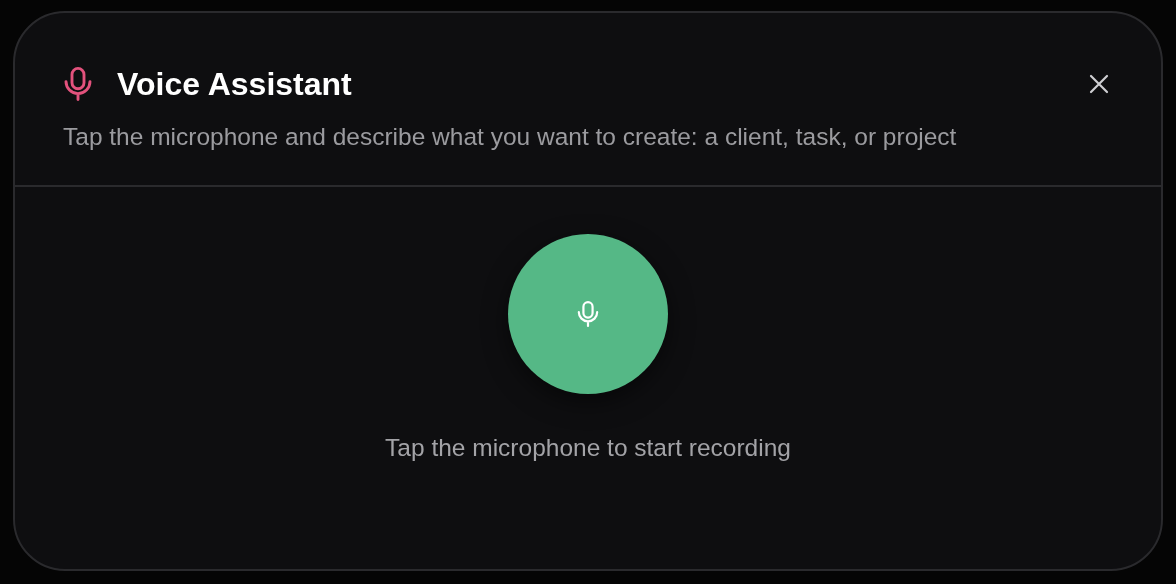 This screenshot has width=1176, height=584. I want to click on recording-hint: Tap the microphone to start recording, so click(588, 448).